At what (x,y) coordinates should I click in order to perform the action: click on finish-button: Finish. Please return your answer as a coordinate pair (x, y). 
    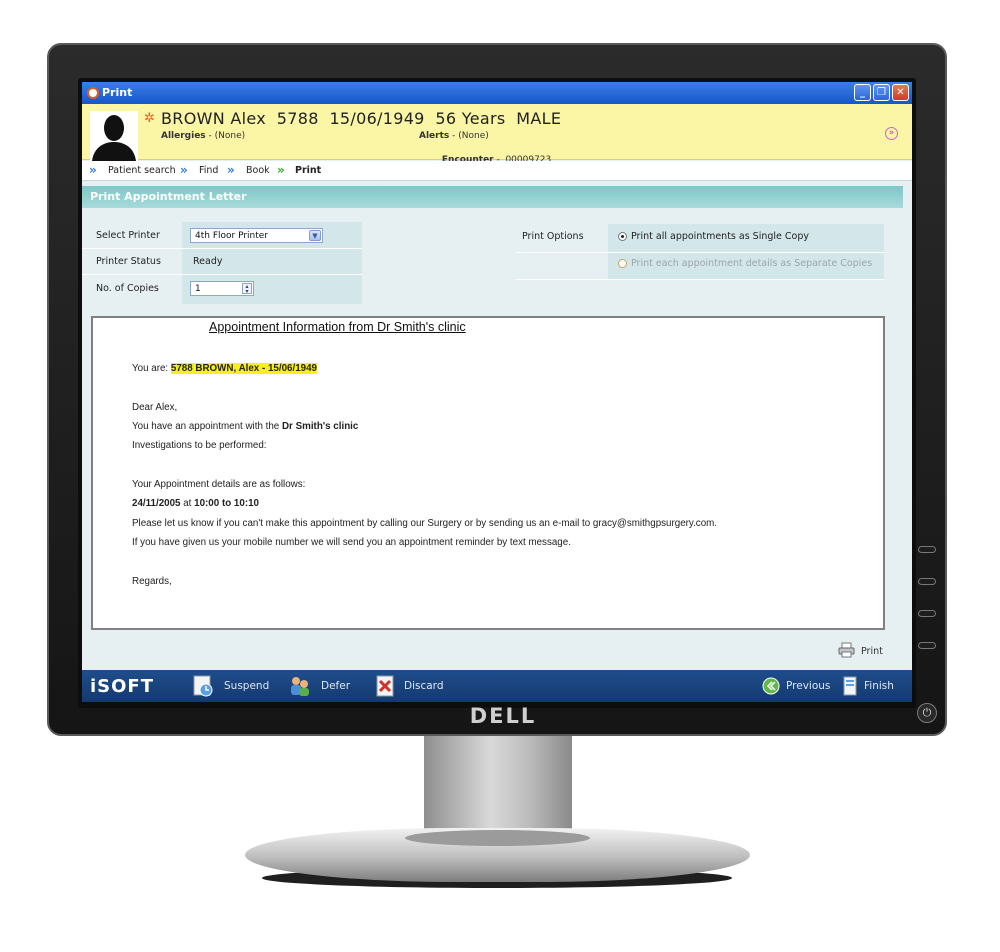
    Looking at the image, I should click on (874, 686).